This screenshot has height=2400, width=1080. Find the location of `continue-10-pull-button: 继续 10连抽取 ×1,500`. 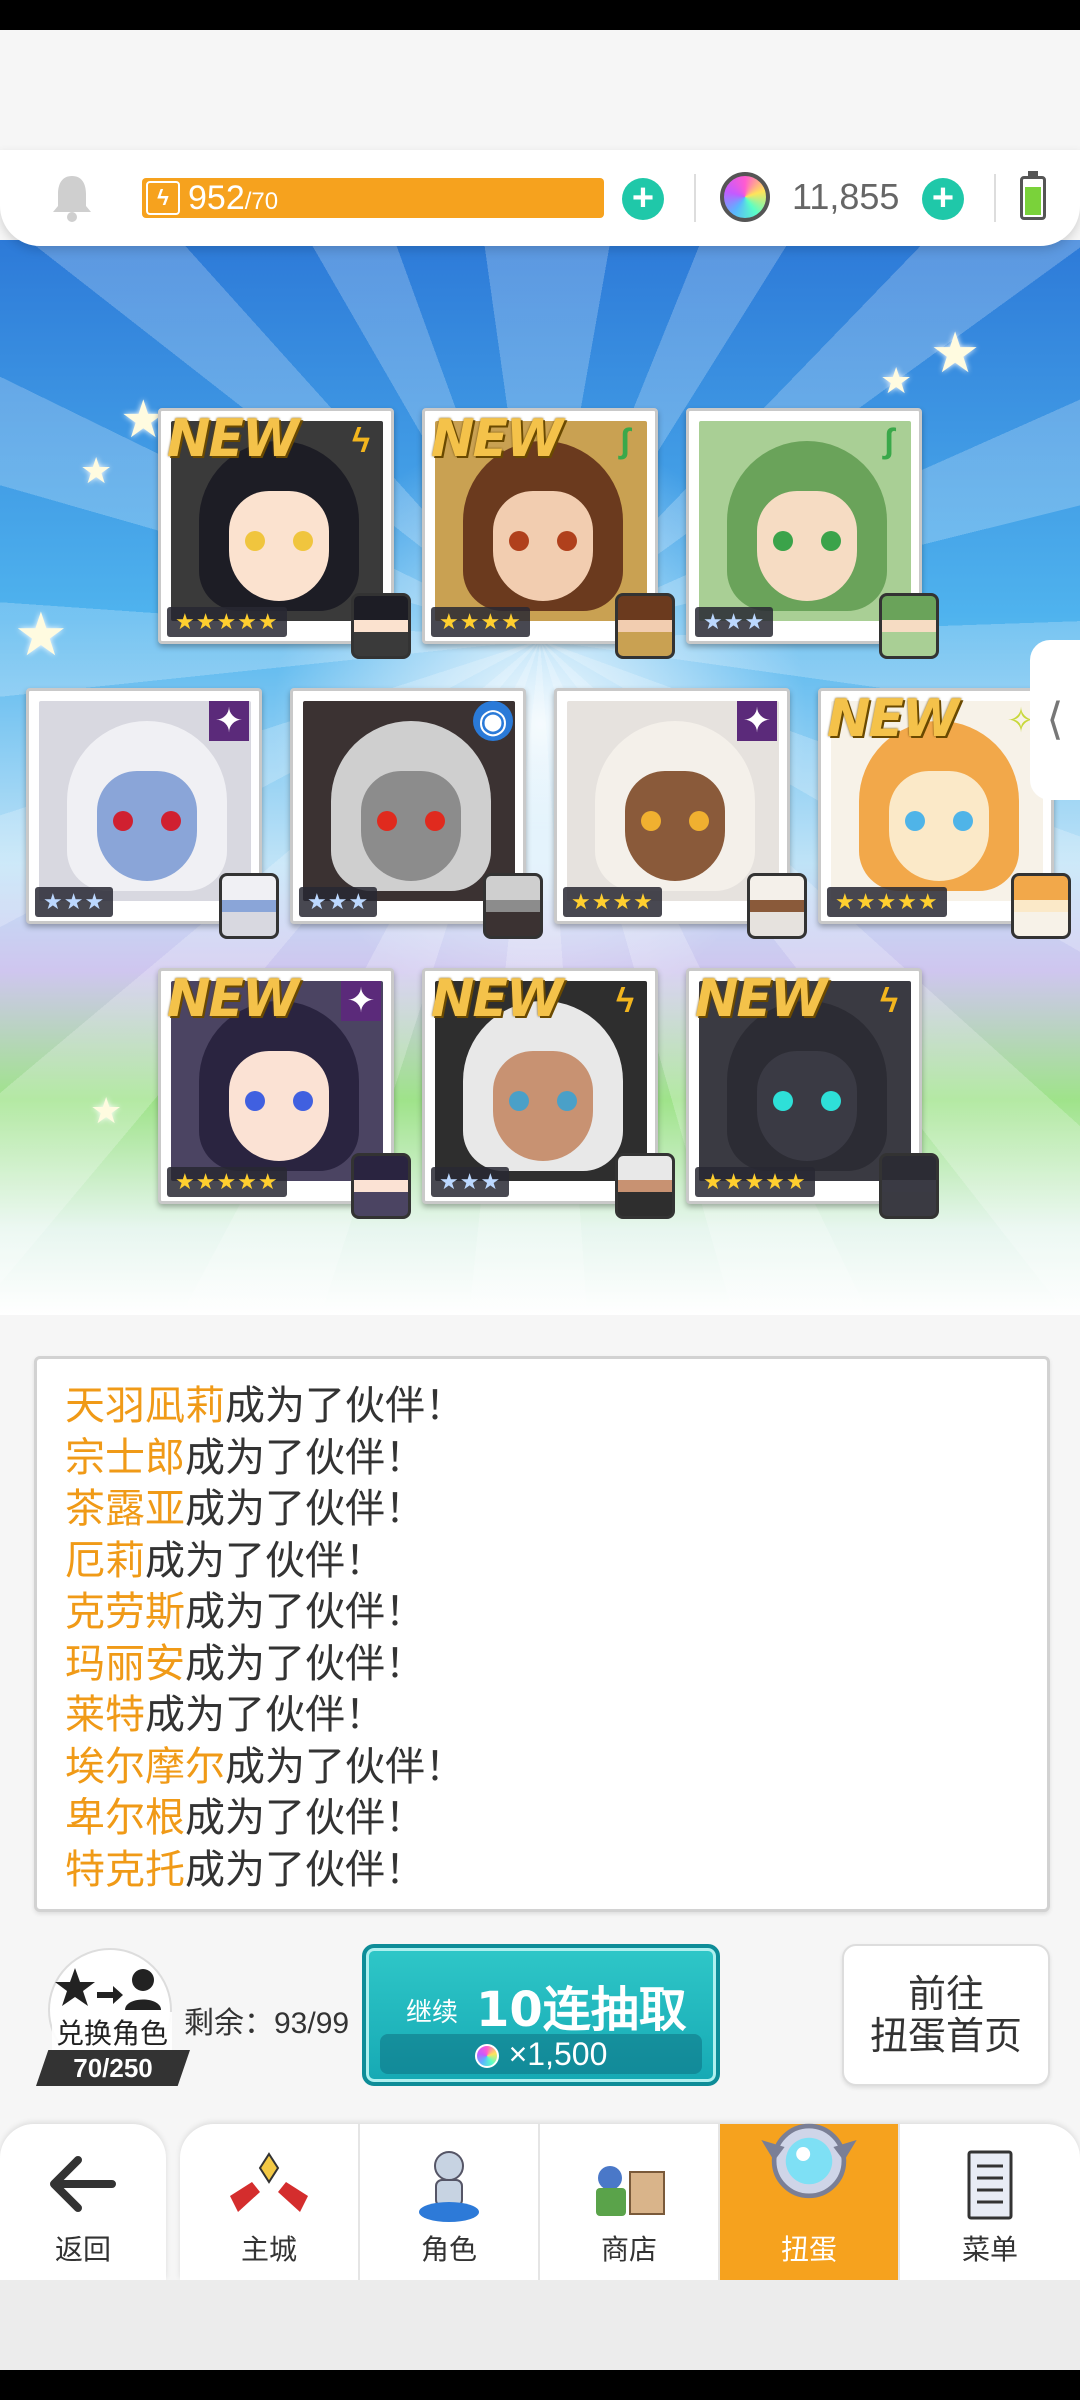

continue-10-pull-button: 继续 10连抽取 ×1,500 is located at coordinates (541, 2015).